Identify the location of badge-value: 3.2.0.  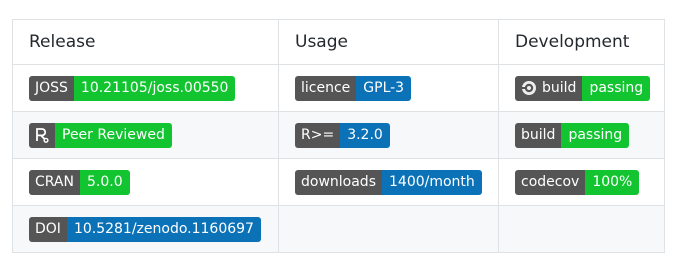
(365, 135).